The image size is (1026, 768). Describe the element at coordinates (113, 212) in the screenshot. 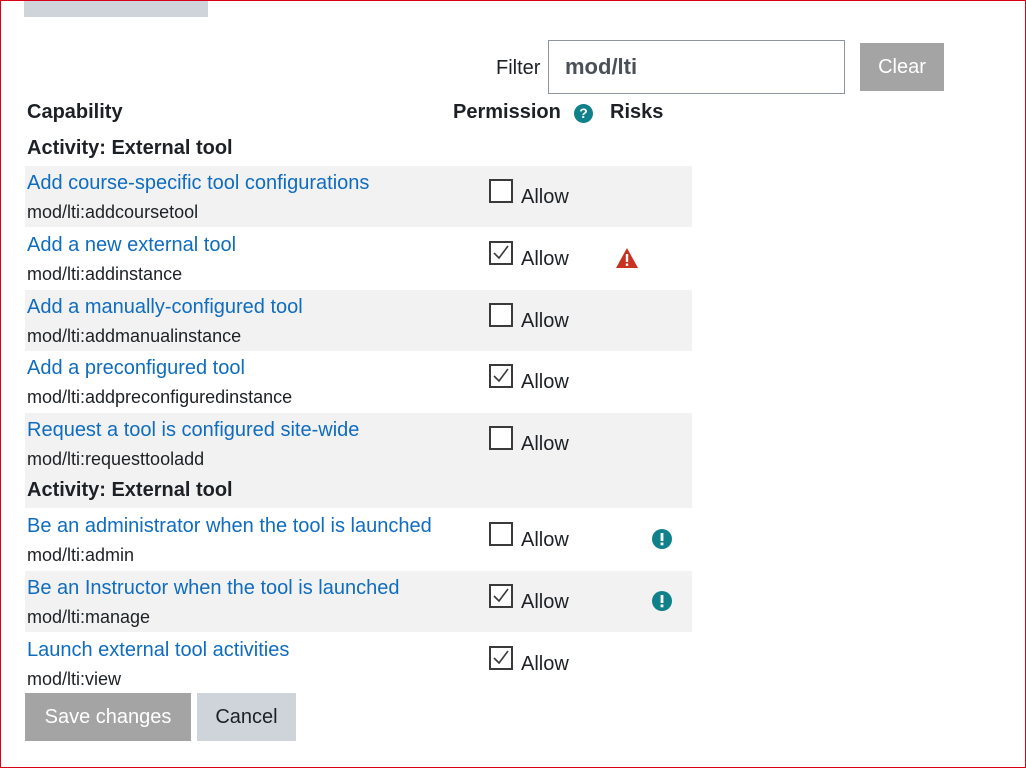

I see `capability-code: mod/lti:addcoursetool` at that location.